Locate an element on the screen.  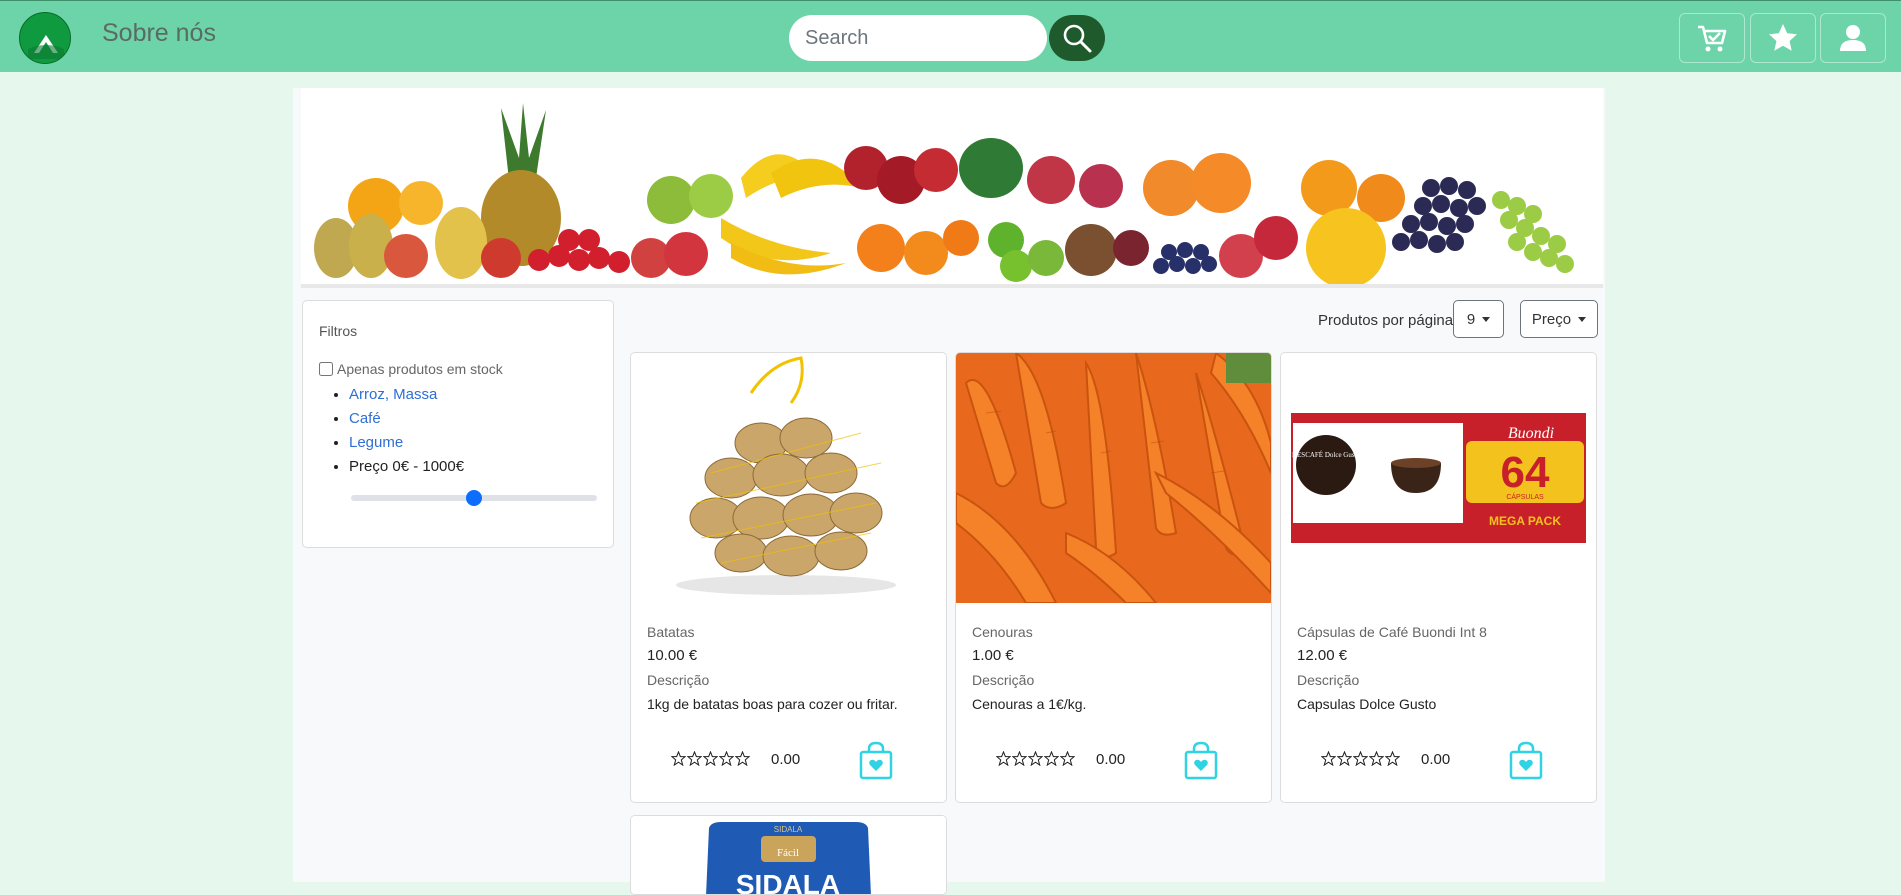
cart-icon is located at coordinates (1712, 38).